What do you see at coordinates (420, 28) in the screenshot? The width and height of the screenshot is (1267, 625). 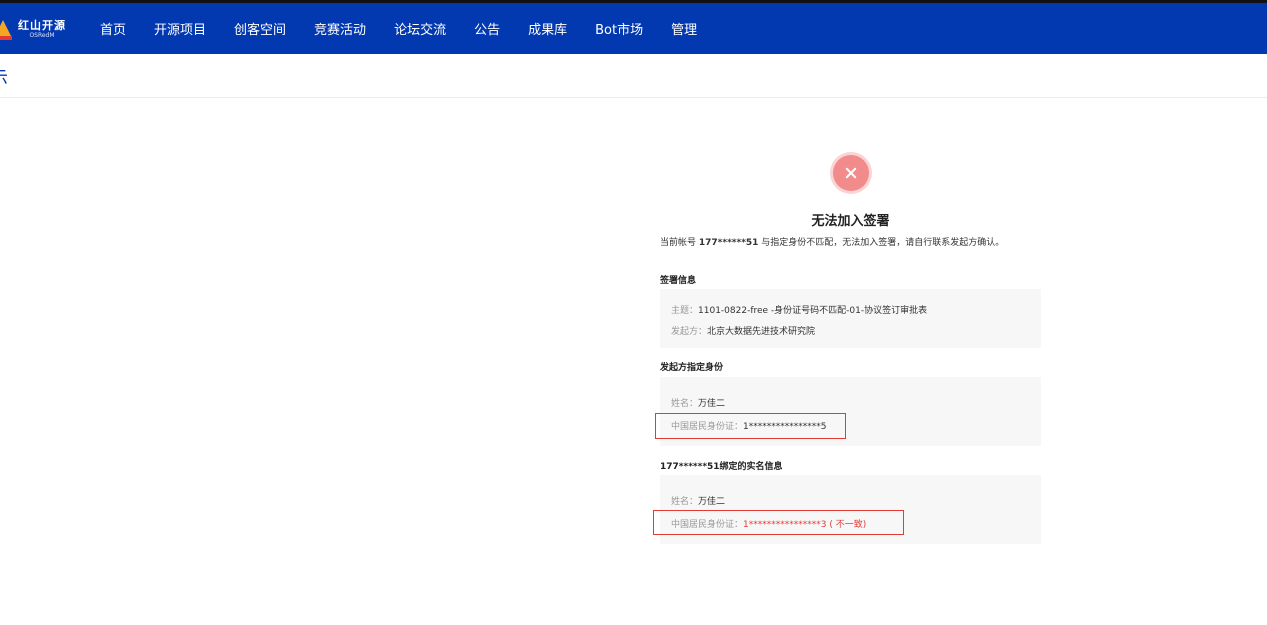 I see `nav-item-forum: 论坛交流` at bounding box center [420, 28].